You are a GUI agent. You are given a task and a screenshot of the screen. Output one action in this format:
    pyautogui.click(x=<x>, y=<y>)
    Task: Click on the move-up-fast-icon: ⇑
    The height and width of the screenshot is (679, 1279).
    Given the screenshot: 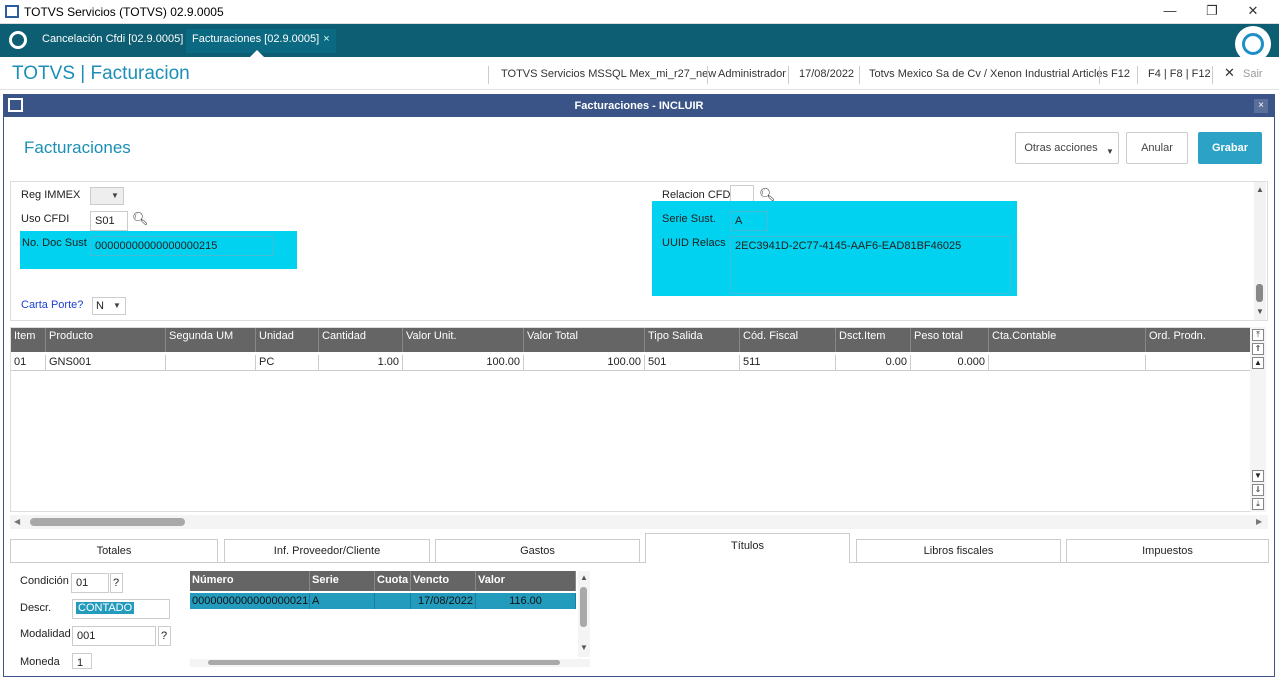 What is the action you would take?
    pyautogui.click(x=1258, y=349)
    